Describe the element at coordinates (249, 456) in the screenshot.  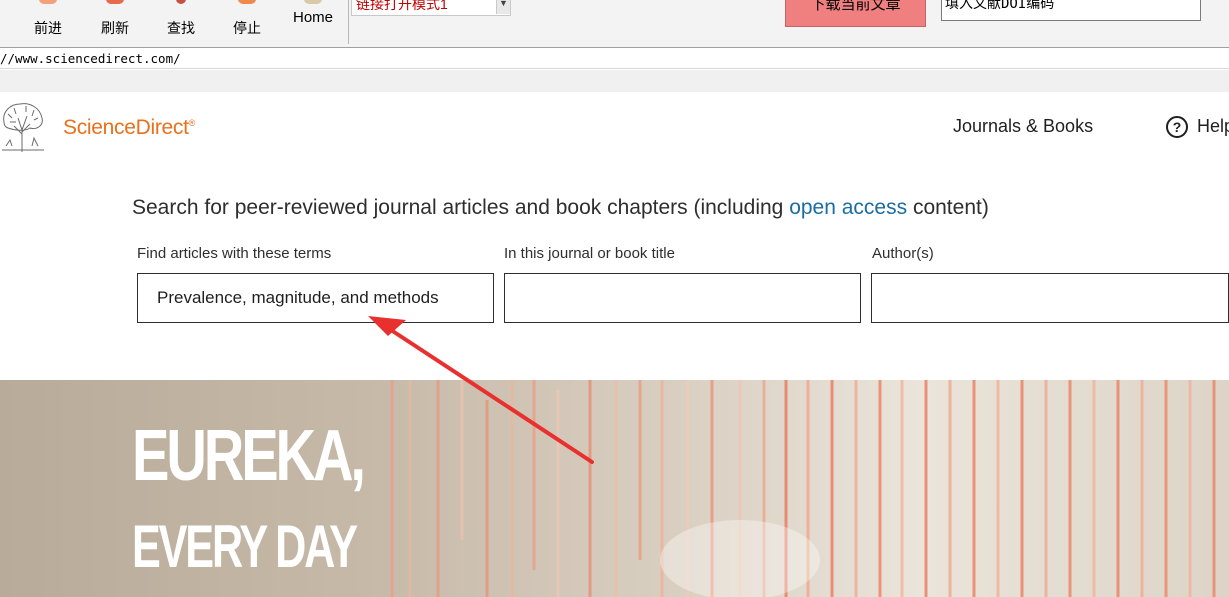
I see `banner-headline-line1: EUREKA,` at that location.